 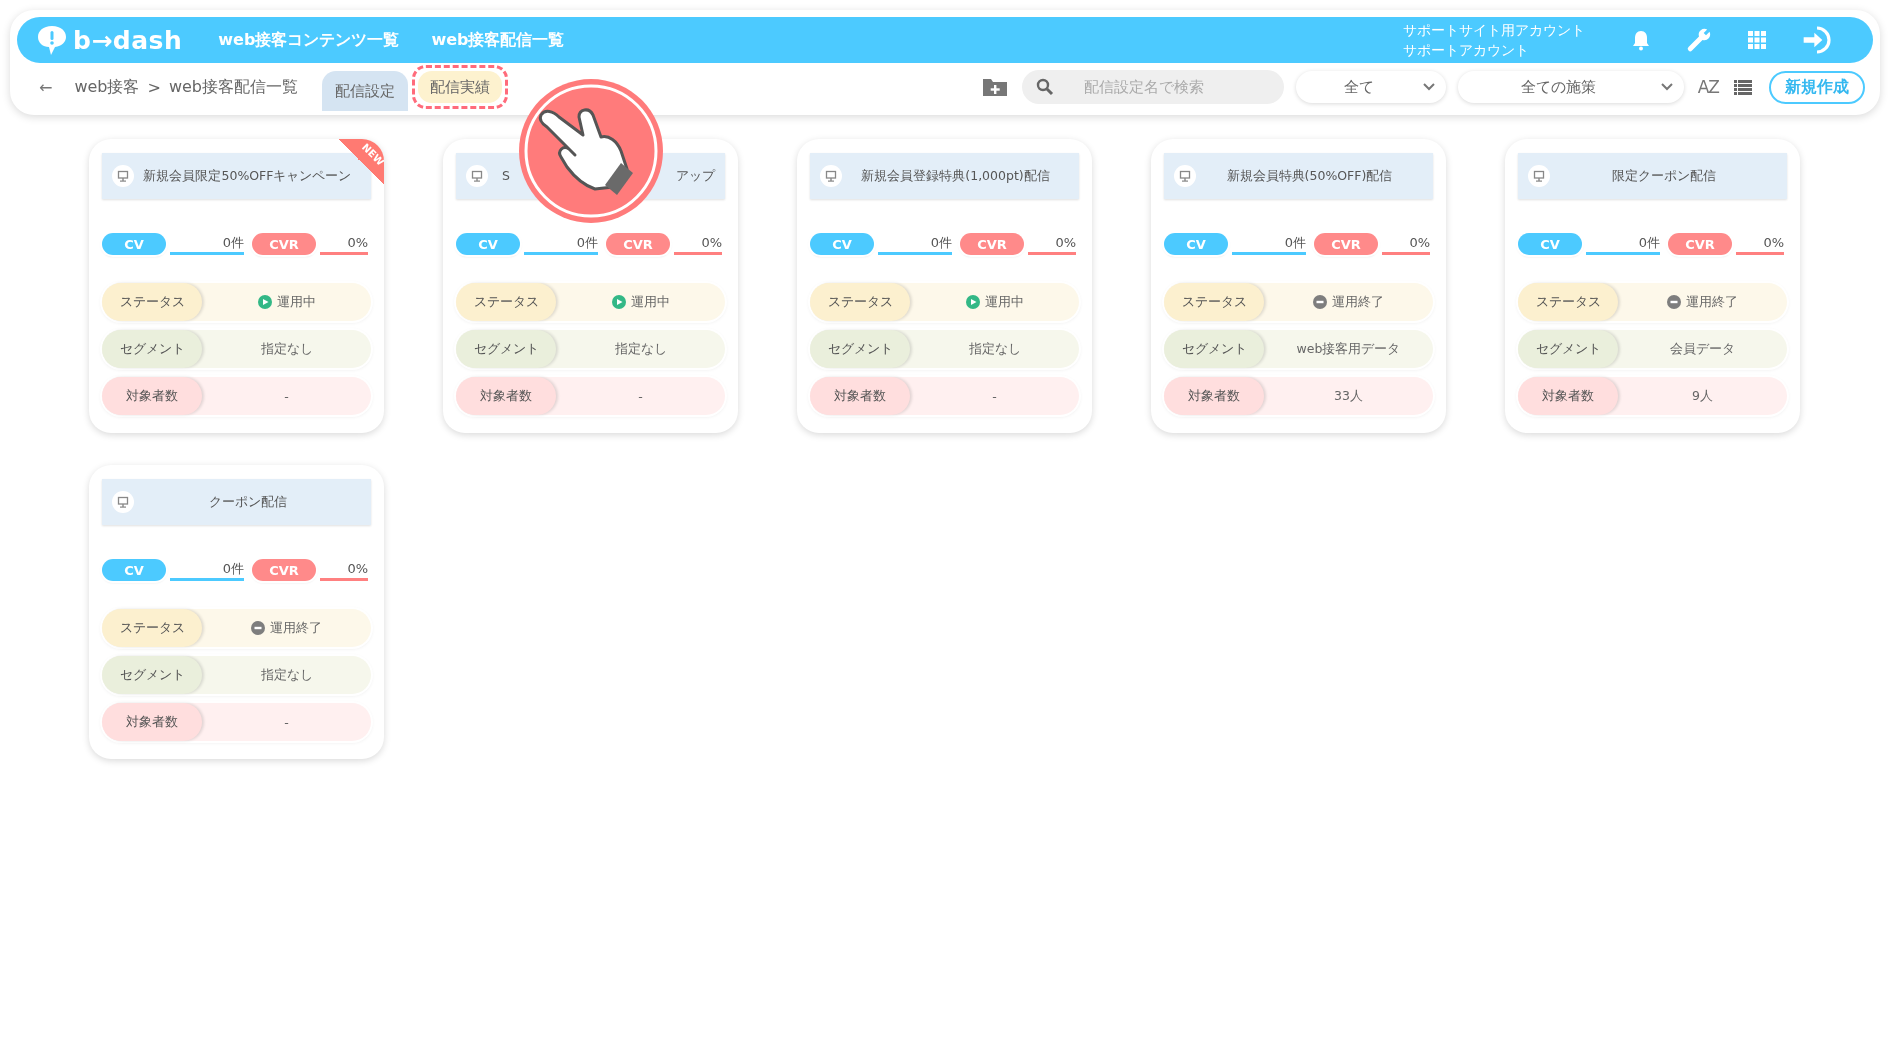 I want to click on card-title: S, so click(x=506, y=176).